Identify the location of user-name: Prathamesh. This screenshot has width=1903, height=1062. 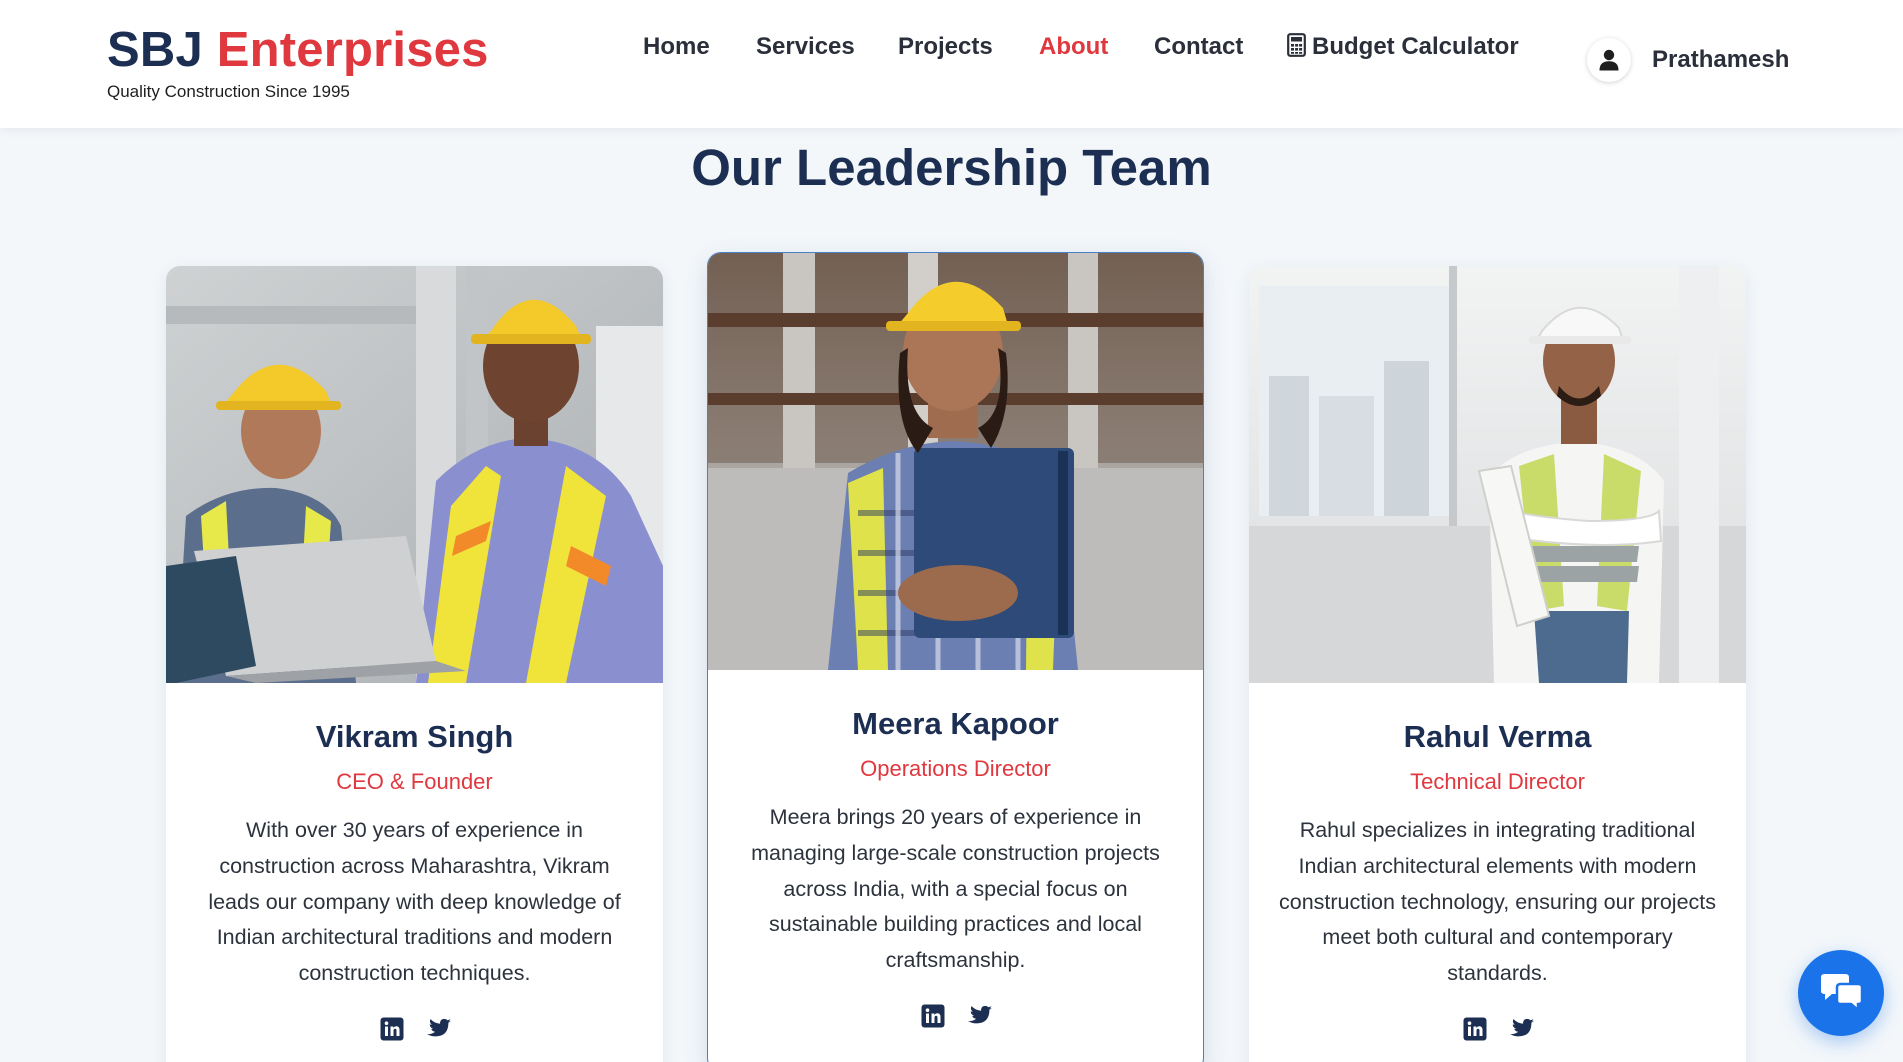
(1721, 59).